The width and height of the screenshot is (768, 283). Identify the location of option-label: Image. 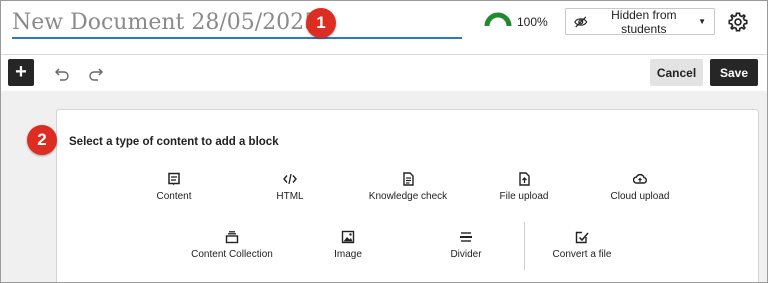
(348, 254).